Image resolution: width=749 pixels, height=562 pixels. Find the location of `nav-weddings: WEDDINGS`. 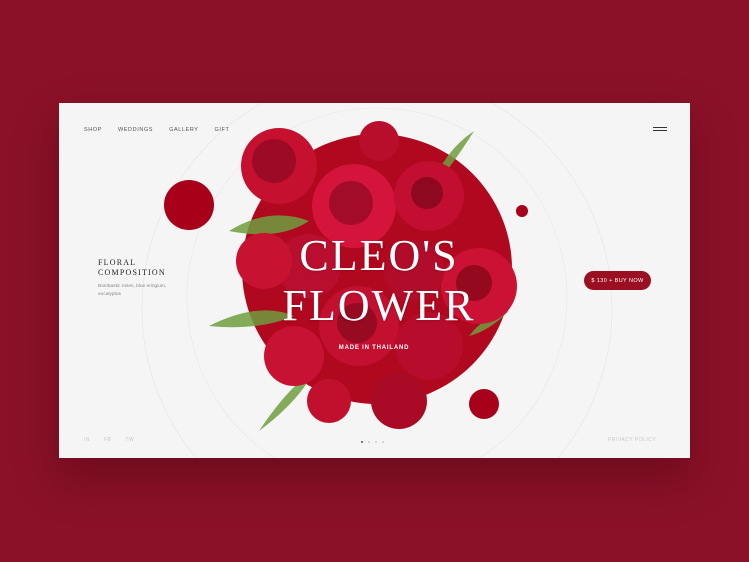

nav-weddings: WEDDINGS is located at coordinates (135, 130).